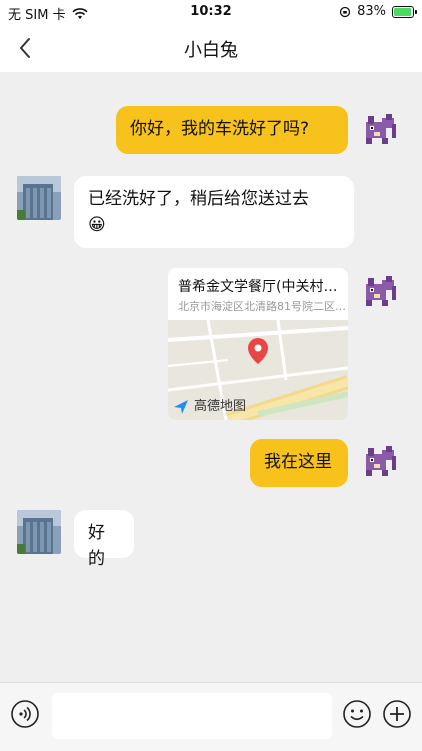  Describe the element at coordinates (371, 11) in the screenshot. I see `battery-percent: 83%` at that location.